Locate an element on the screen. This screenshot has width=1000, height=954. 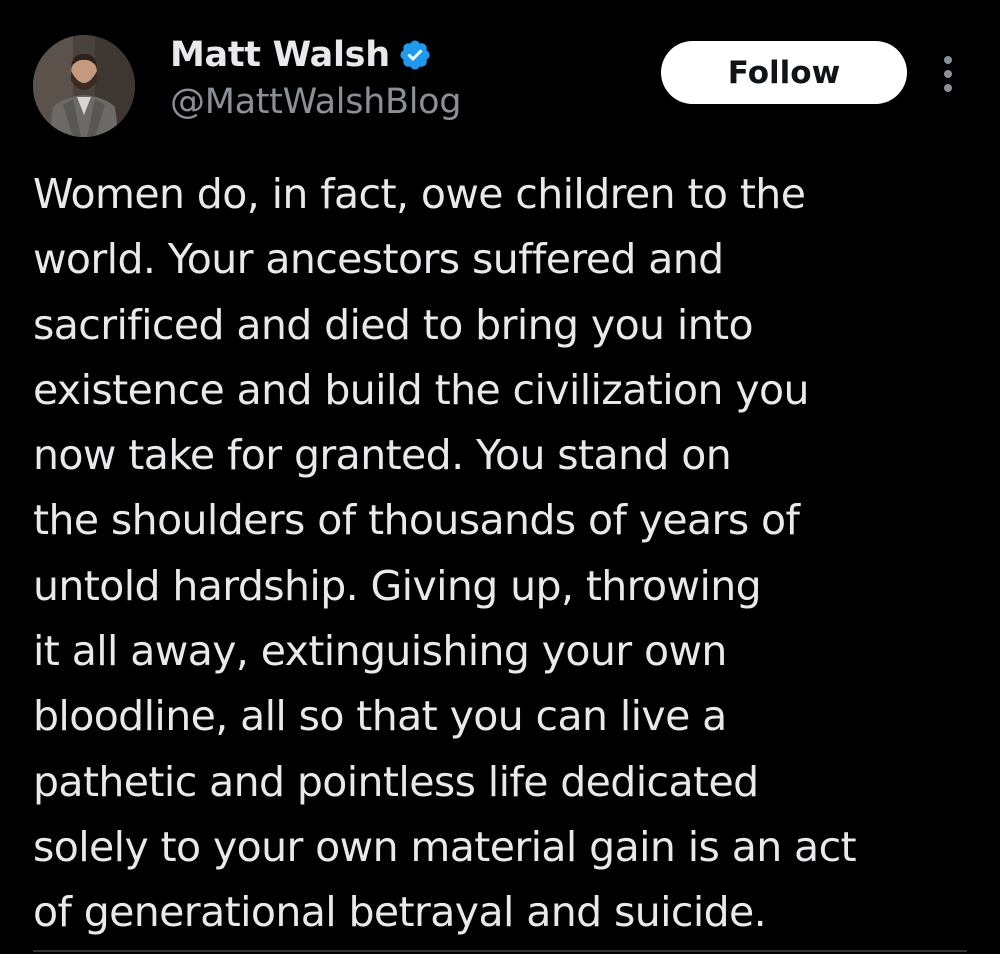
tweet-text-line: of generational betrayal and suicide. is located at coordinates (400, 912).